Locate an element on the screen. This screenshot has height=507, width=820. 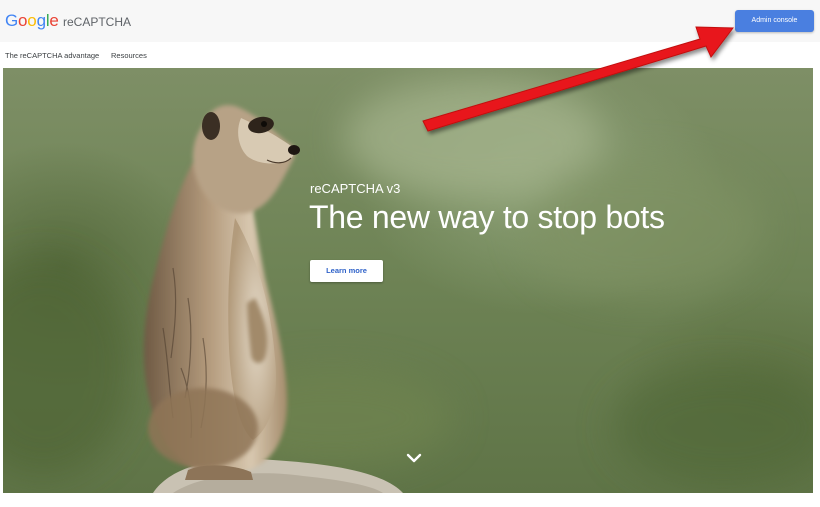
top-header: Google reCAPTCHA Admin console is located at coordinates (410, 21).